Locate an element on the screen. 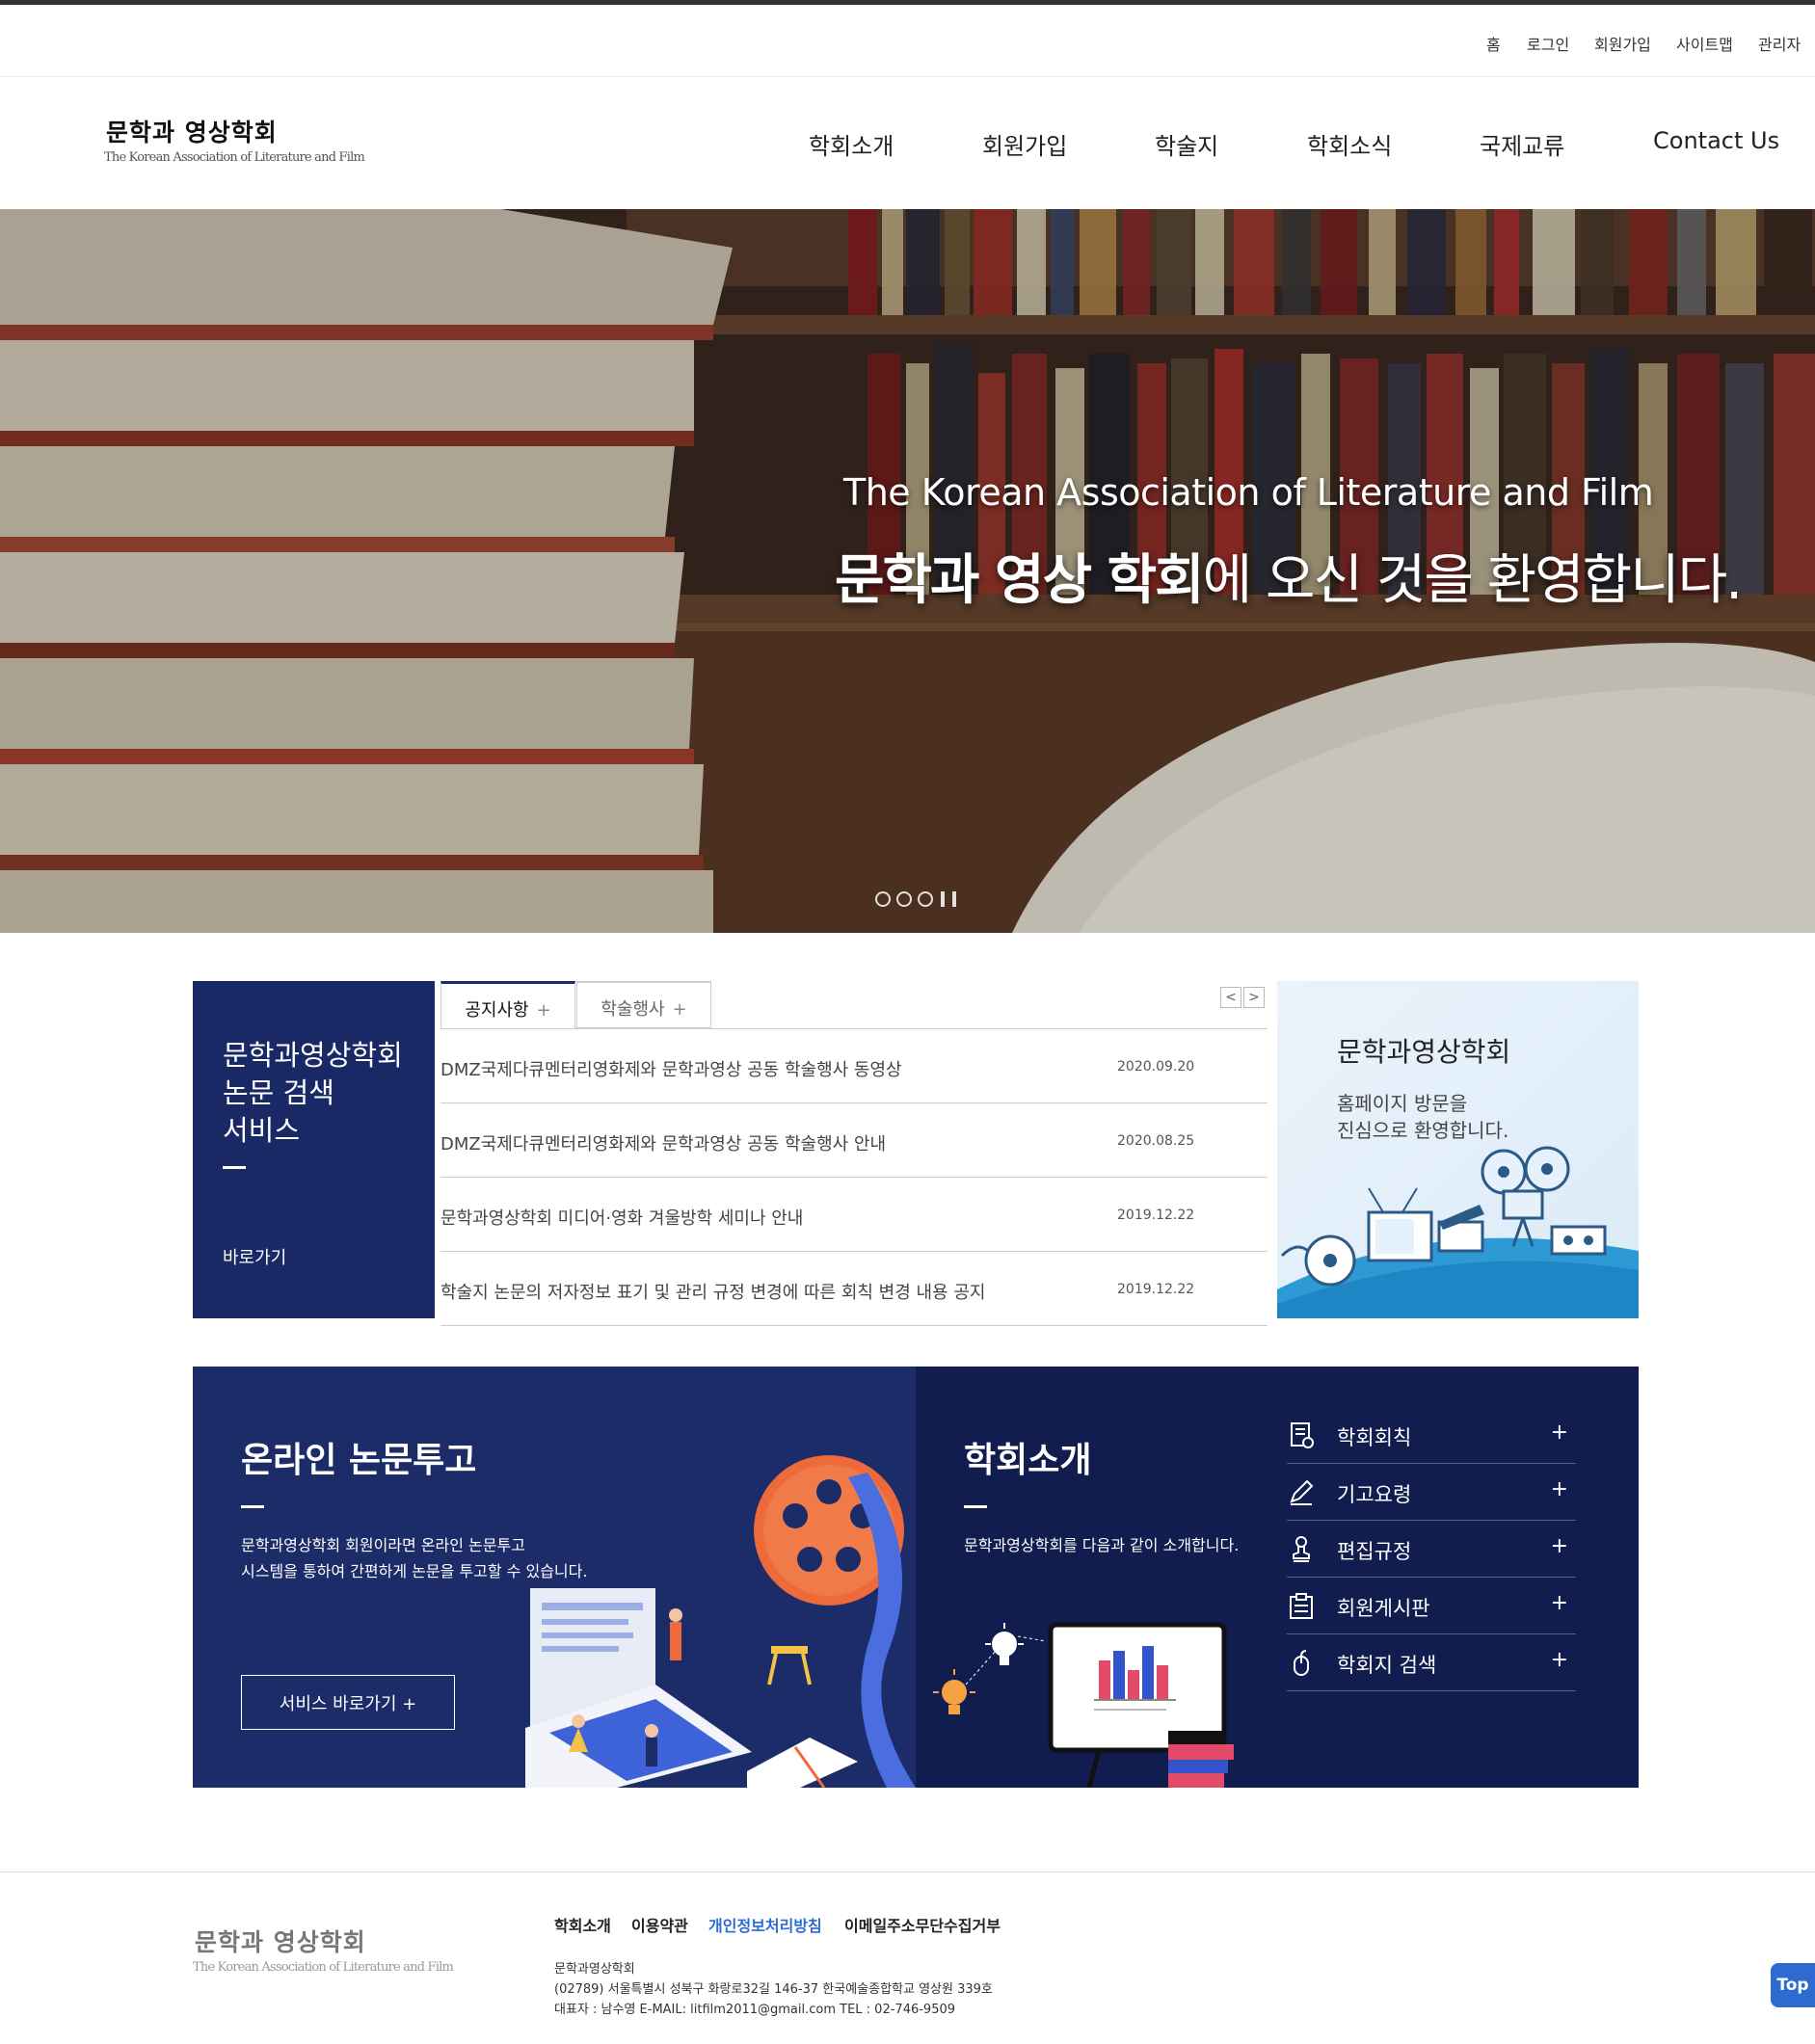 Image resolution: width=1815 pixels, height=2044 pixels. intro-description: 문학과영상학회를 다음과 같이 소개합니다. is located at coordinates (1102, 1545).